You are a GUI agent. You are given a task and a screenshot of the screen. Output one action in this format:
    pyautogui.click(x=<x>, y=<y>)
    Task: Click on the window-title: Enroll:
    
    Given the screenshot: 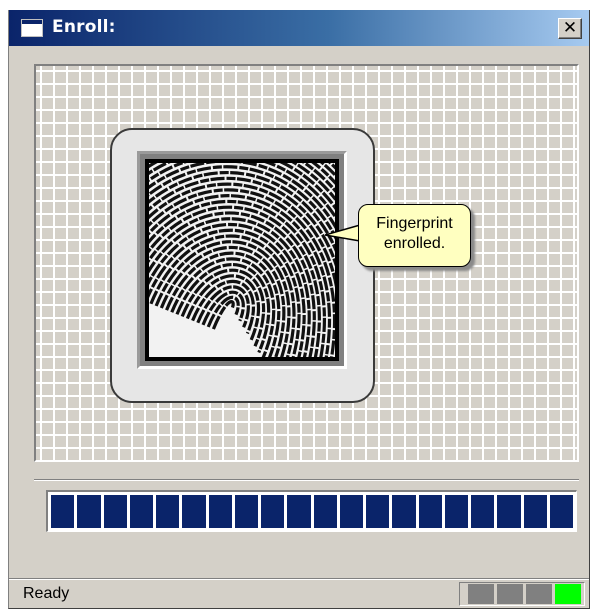 What is the action you would take?
    pyautogui.click(x=84, y=27)
    